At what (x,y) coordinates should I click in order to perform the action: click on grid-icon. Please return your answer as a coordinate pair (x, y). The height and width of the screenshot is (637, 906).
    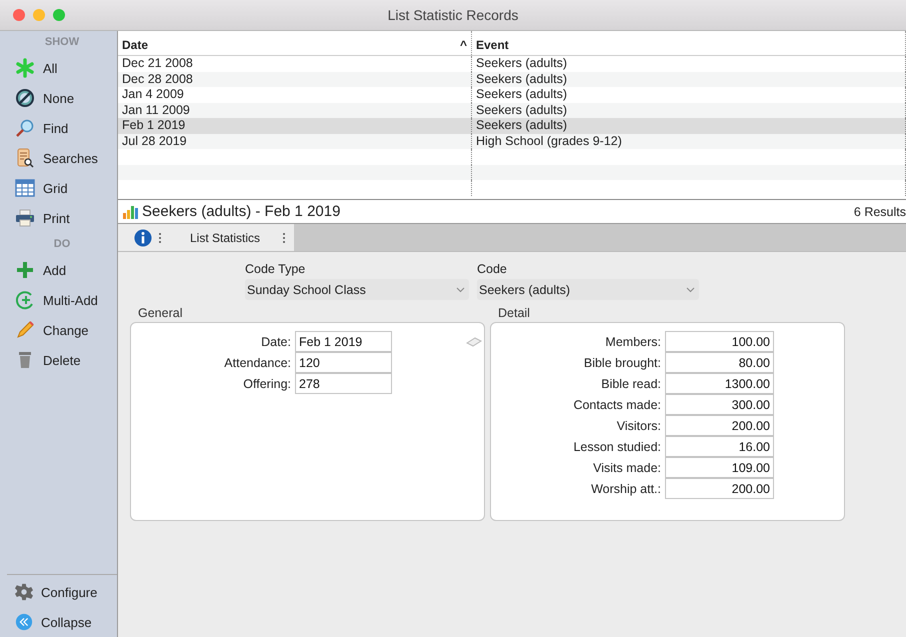
    Looking at the image, I should click on (25, 188).